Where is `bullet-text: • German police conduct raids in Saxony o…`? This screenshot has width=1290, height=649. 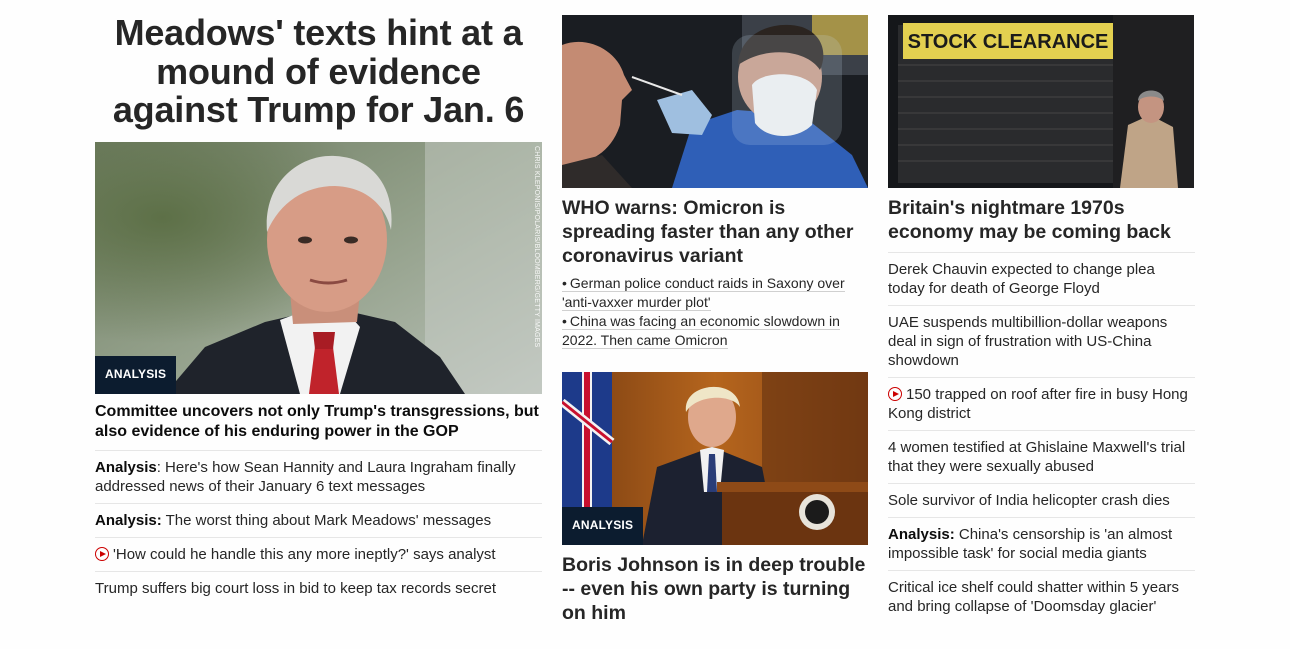
bullet-text: • German police conduct raids in Saxony o… is located at coordinates (703, 293).